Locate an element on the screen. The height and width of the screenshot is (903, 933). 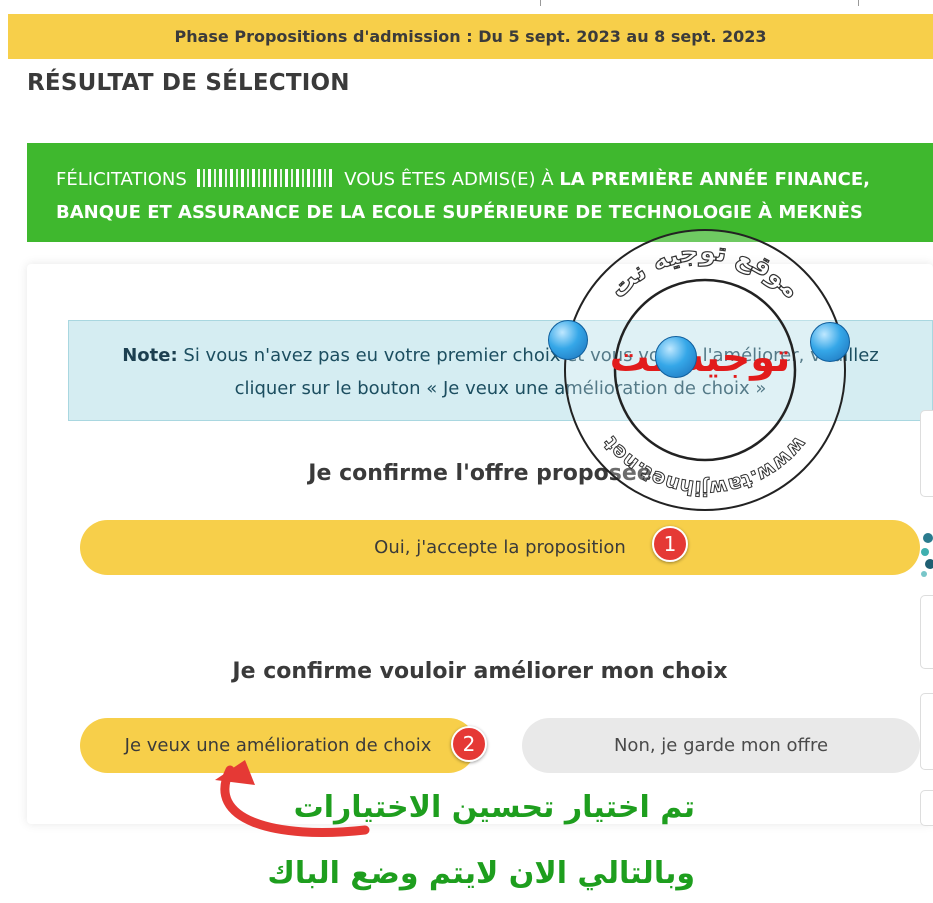
accept-proposition-label: Oui, j'accepte la proposition is located at coordinates (500, 547).